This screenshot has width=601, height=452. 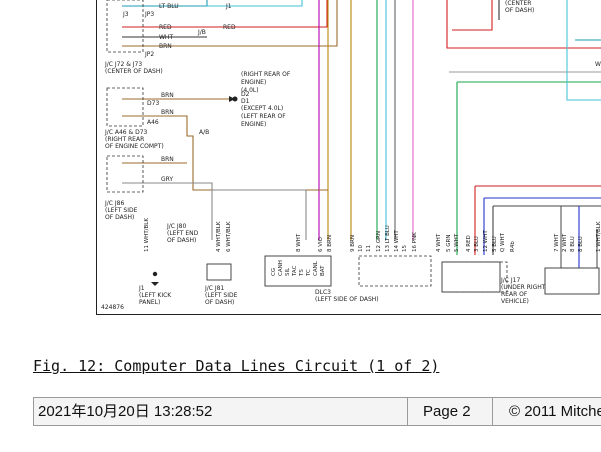 What do you see at coordinates (219, 302) in the screenshot?
I see `bottom-label-jcj81: OF DASH)` at bounding box center [219, 302].